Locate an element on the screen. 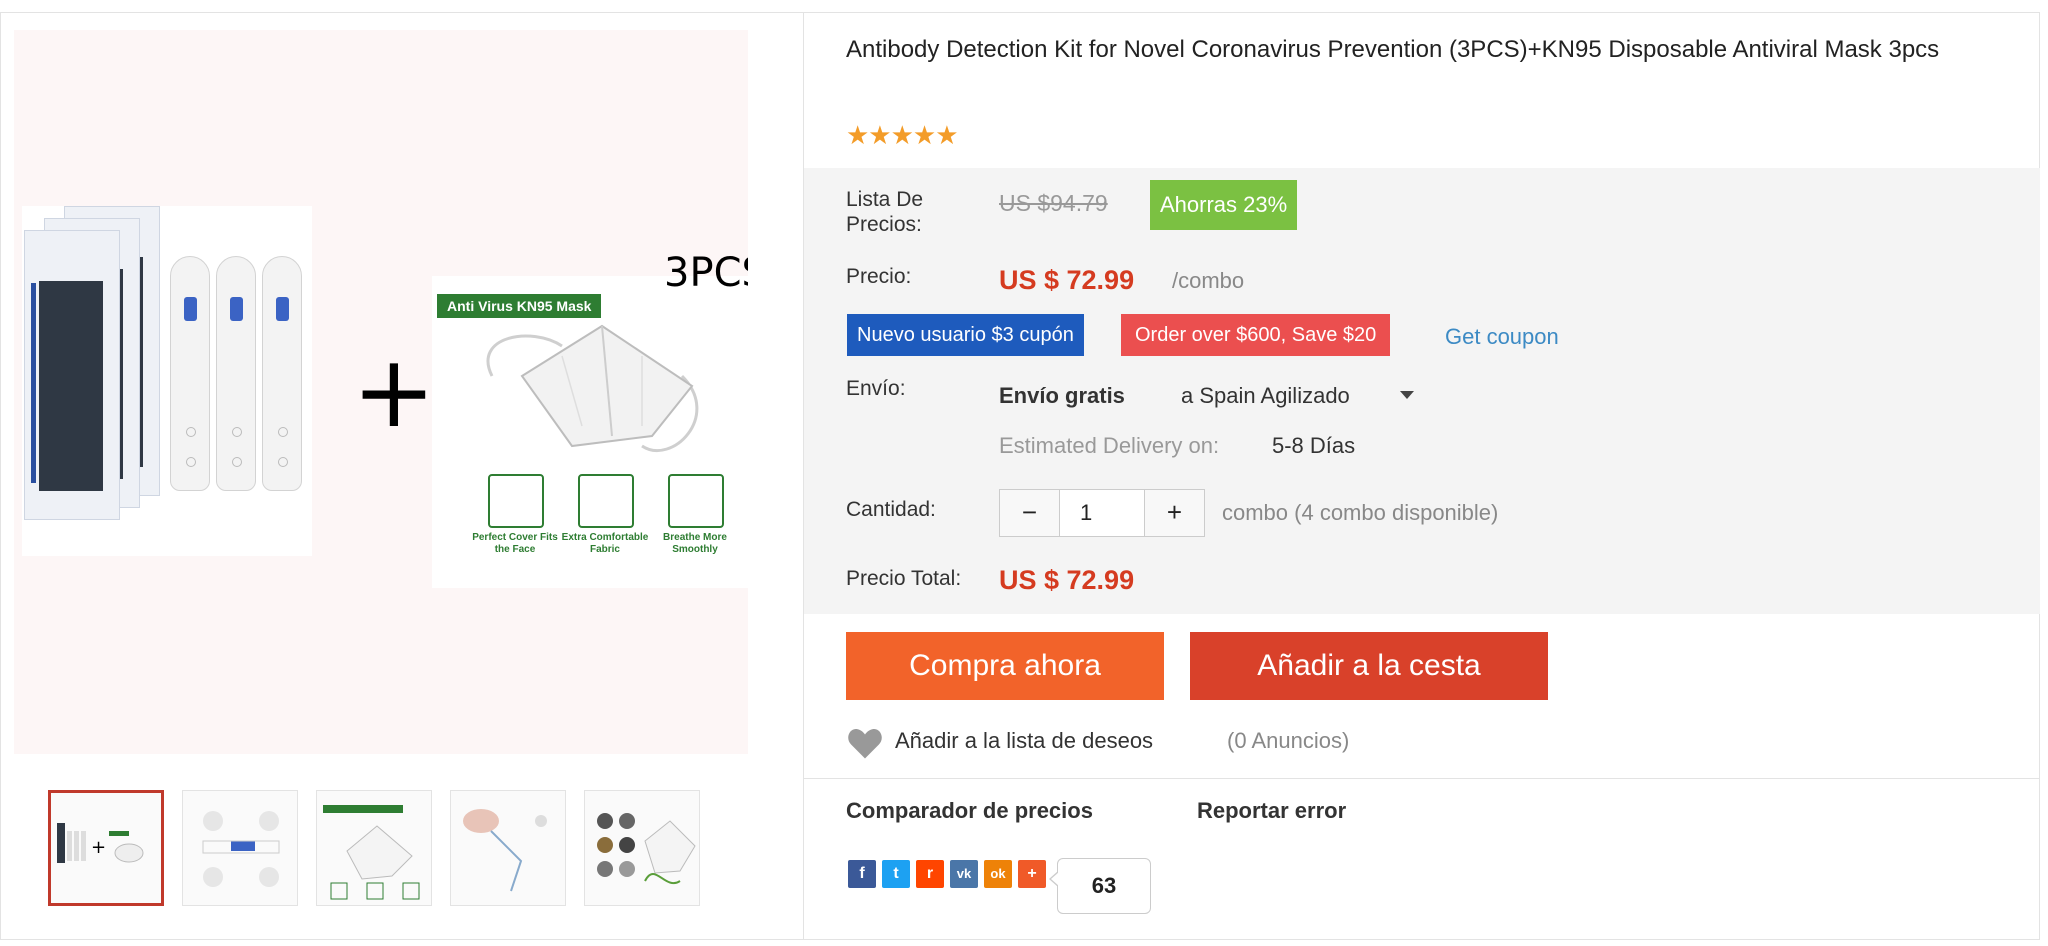  feature-label: Extra Comfortable Fabric is located at coordinates (605, 543).